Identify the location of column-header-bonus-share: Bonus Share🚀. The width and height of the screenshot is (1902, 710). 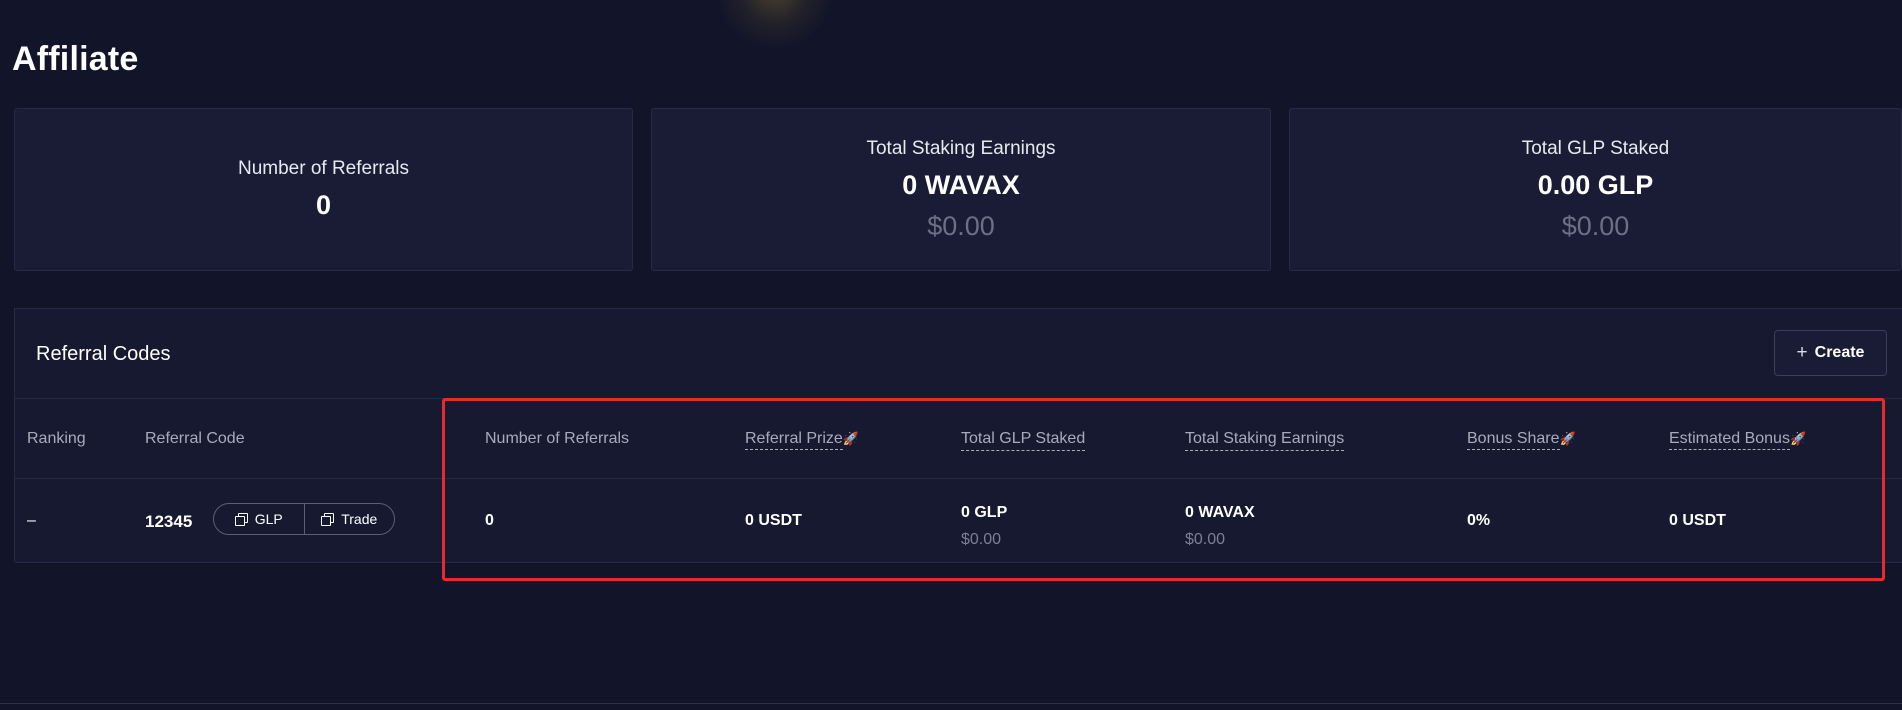
(1521, 440).